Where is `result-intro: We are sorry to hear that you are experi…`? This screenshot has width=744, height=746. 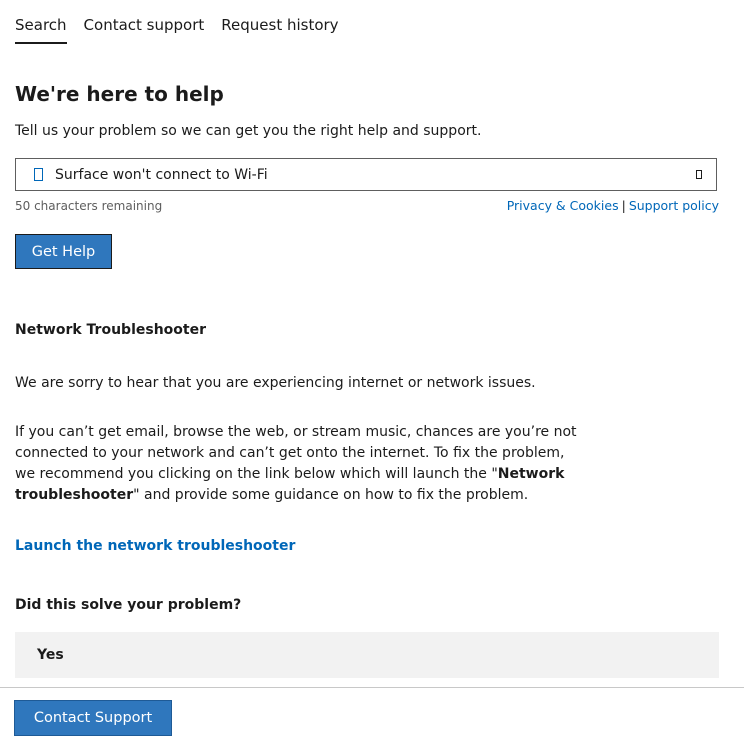 result-intro: We are sorry to hear that you are experi… is located at coordinates (275, 383).